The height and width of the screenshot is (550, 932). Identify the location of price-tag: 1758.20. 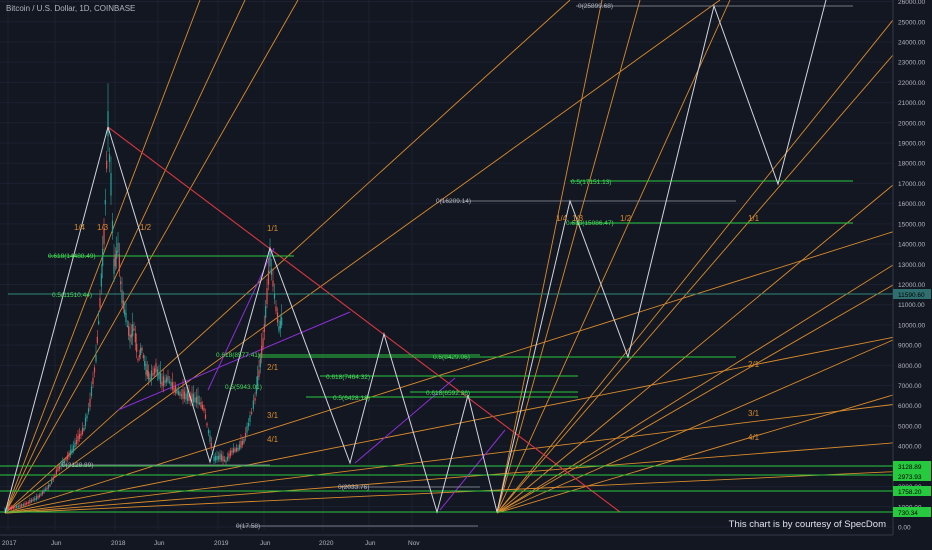
(910, 492).